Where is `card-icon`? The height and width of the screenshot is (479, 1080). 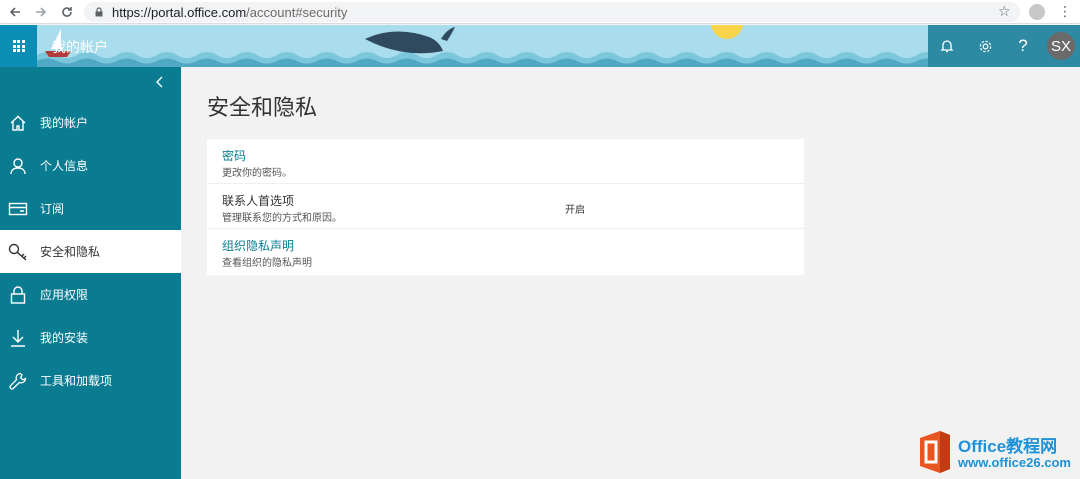 card-icon is located at coordinates (18, 209).